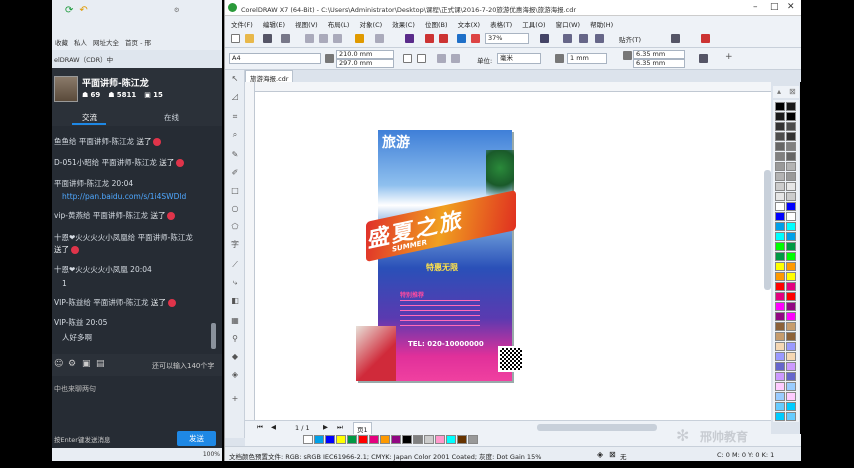  I want to click on current-page-icon, so click(455, 58).